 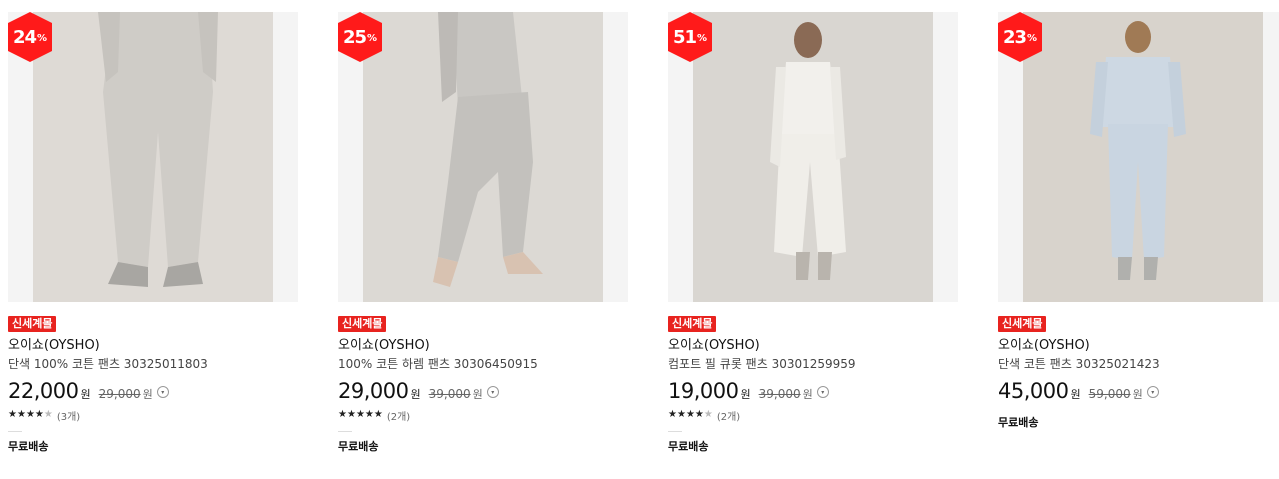 I want to click on sale-price: 19,000, so click(x=703, y=391).